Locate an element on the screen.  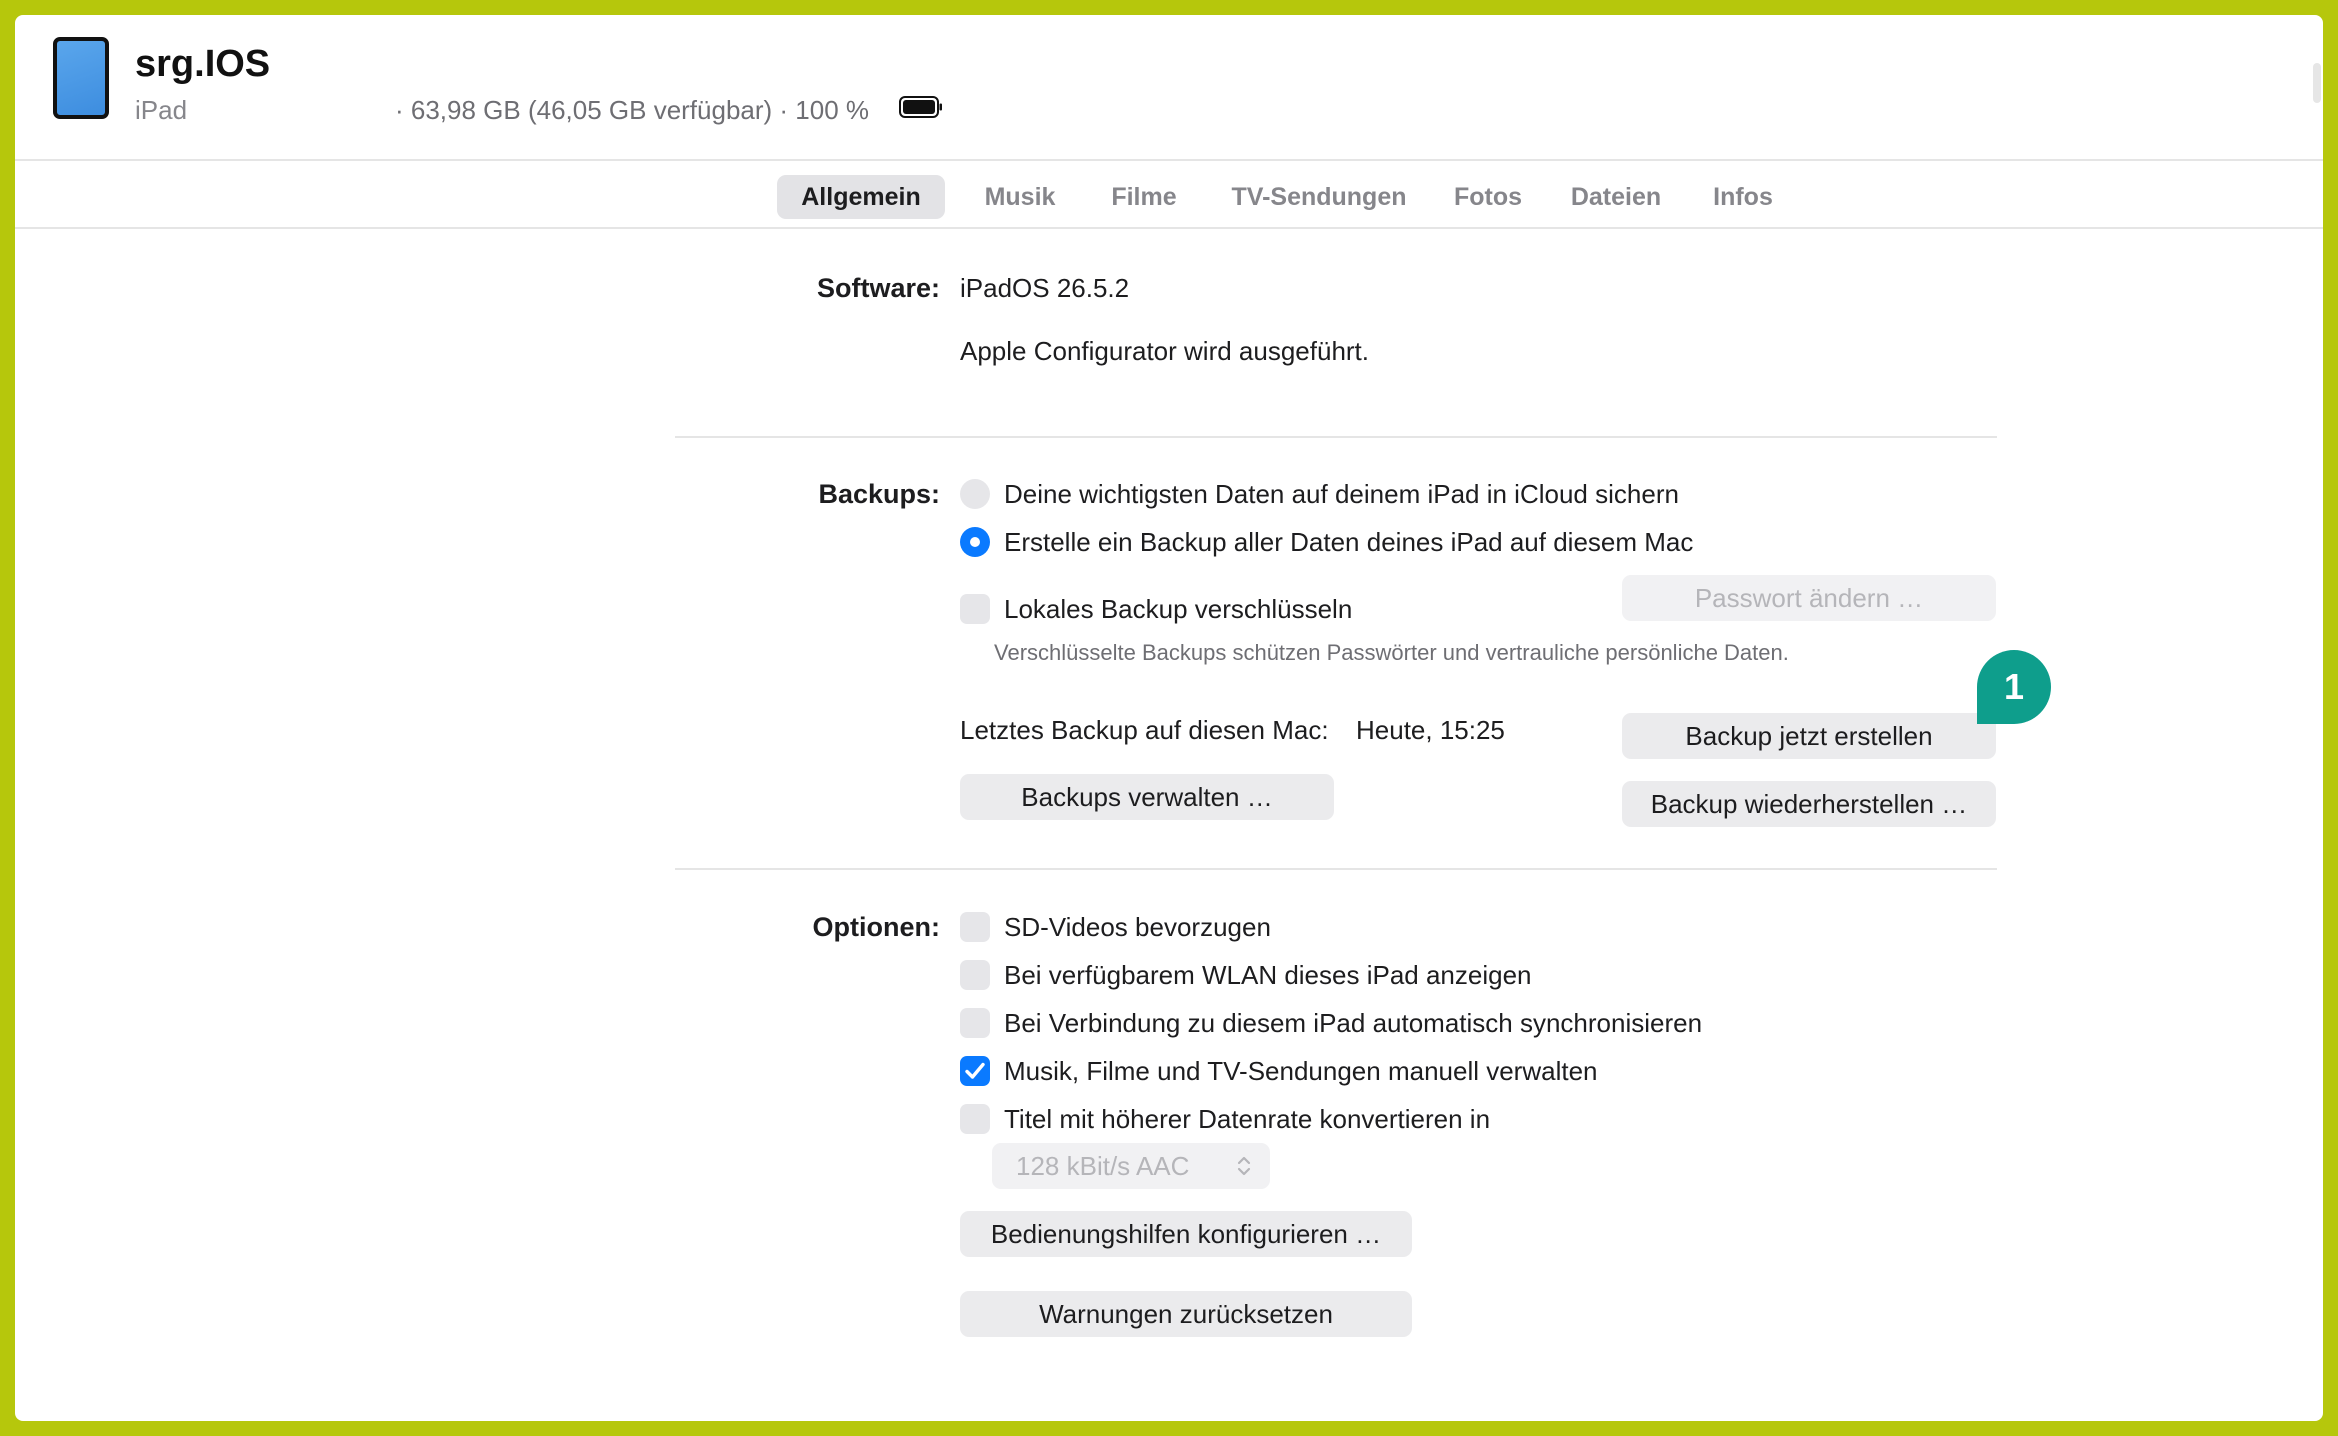
callout-number: 1 is located at coordinates (2014, 686).